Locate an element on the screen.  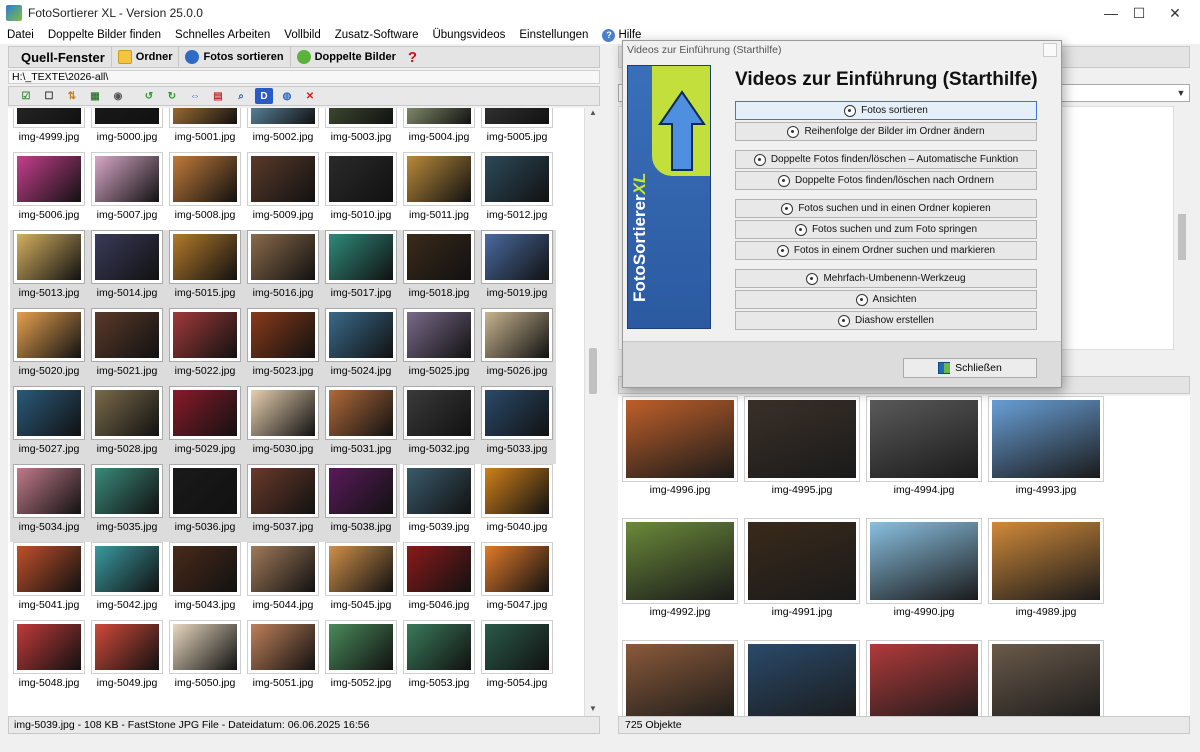
target-thumbnail-item: img-4988.jpg is located at coordinates (681, 678).